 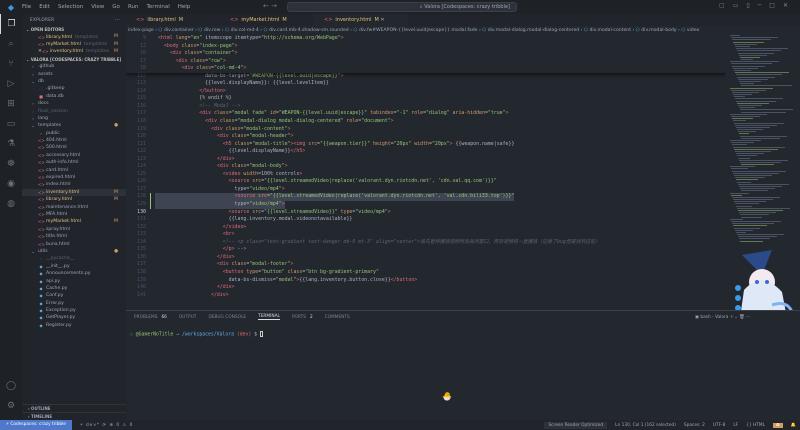 I want to click on file-item: <> expired.html, so click(x=74, y=177).